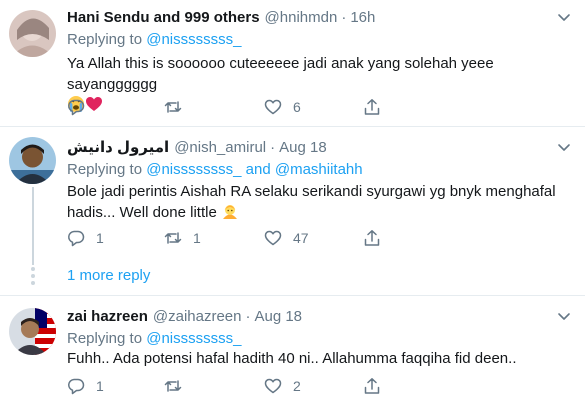 This screenshot has height=400, width=585. I want to click on tweet-header: zai hazreen @zaihazreen · Aug 18, so click(184, 316).